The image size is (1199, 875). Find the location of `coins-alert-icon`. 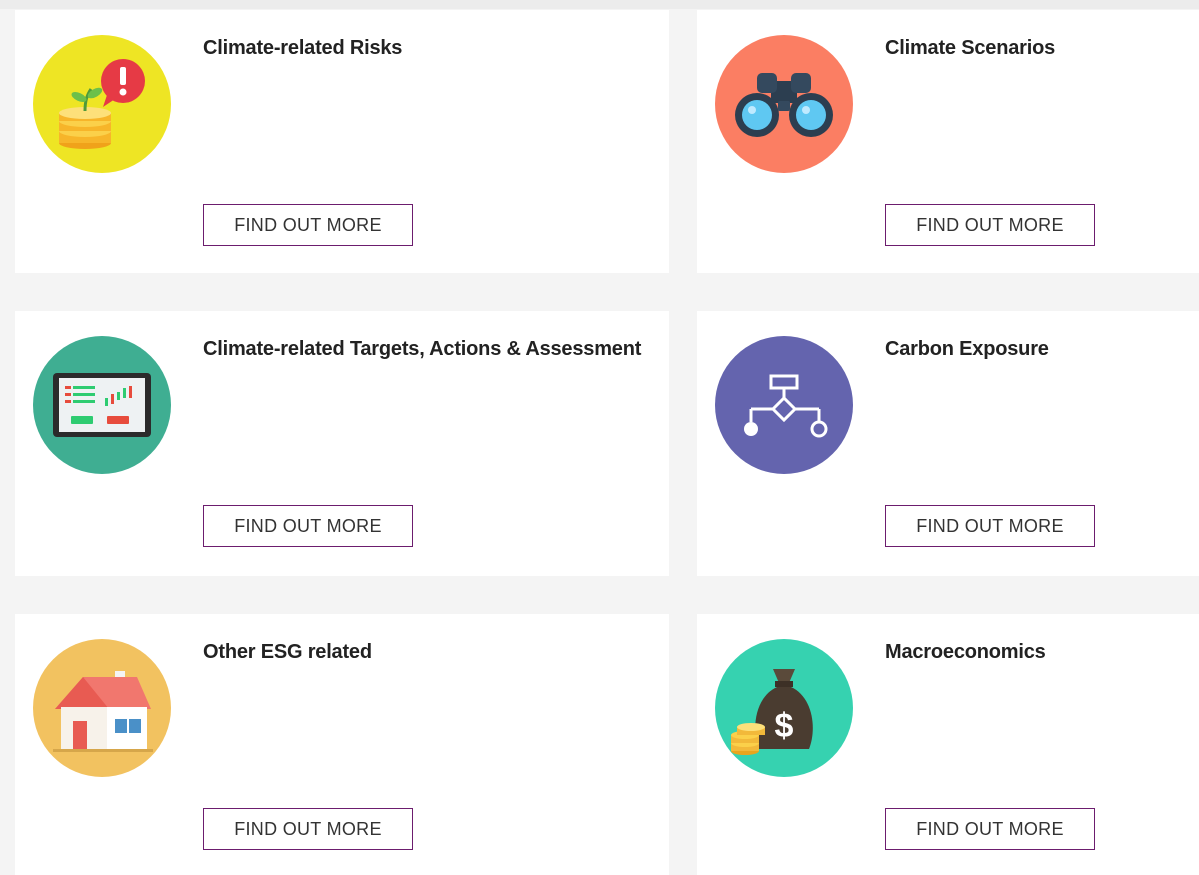

coins-alert-icon is located at coordinates (102, 104).